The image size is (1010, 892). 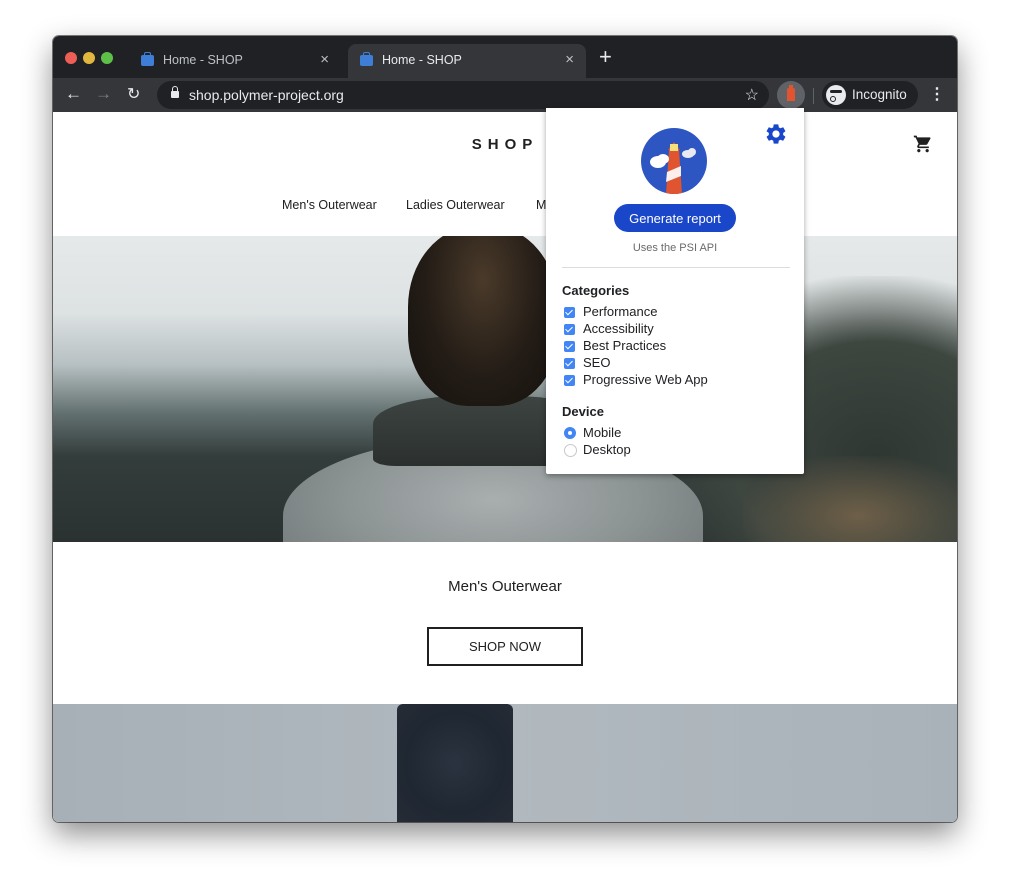 I want to click on lighthouse-extension-button, so click(x=791, y=95).